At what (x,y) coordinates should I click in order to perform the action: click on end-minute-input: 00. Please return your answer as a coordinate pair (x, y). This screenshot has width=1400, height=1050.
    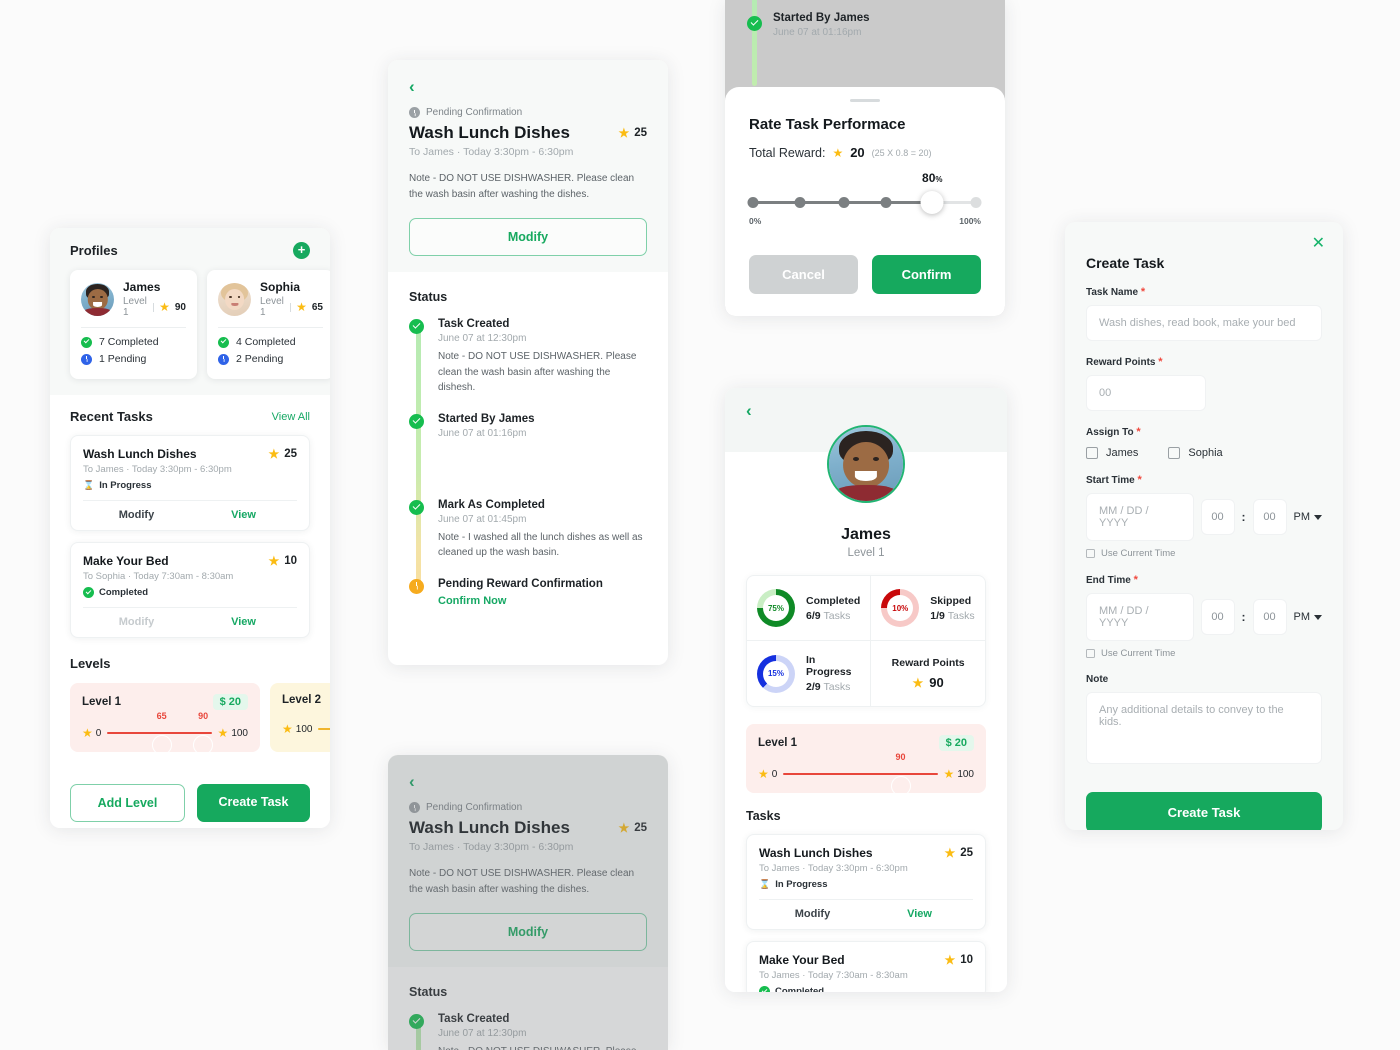
    Looking at the image, I should click on (1269, 617).